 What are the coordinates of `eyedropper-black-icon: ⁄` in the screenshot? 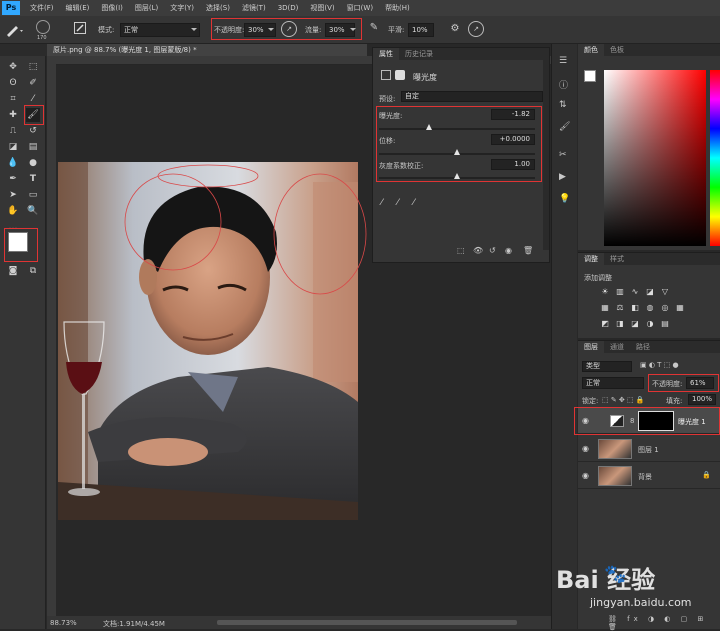 It's located at (382, 203).